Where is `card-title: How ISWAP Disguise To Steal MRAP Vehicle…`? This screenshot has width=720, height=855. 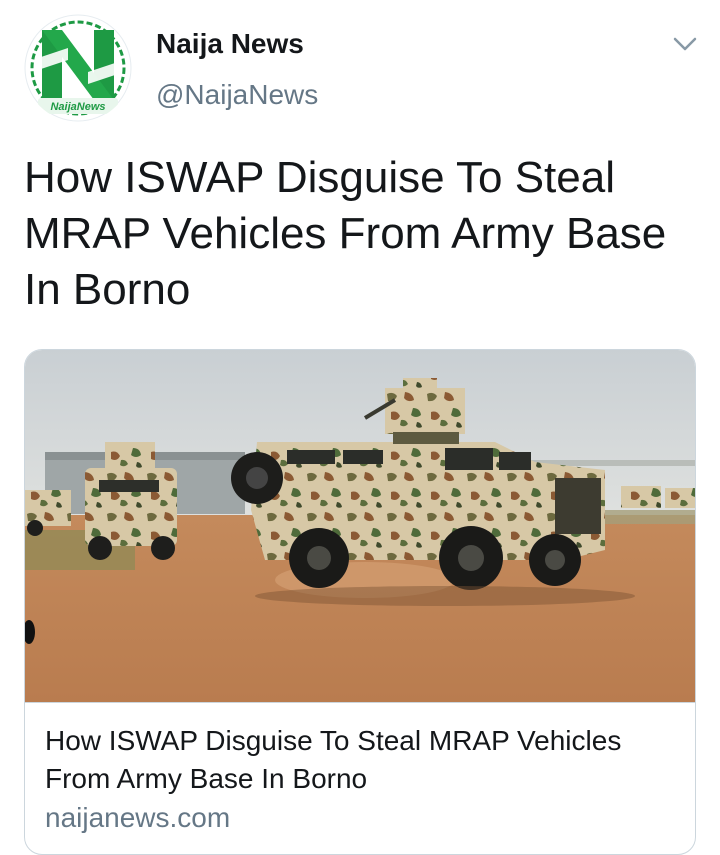 card-title: How ISWAP Disguise To Steal MRAP Vehicle… is located at coordinates (360, 760).